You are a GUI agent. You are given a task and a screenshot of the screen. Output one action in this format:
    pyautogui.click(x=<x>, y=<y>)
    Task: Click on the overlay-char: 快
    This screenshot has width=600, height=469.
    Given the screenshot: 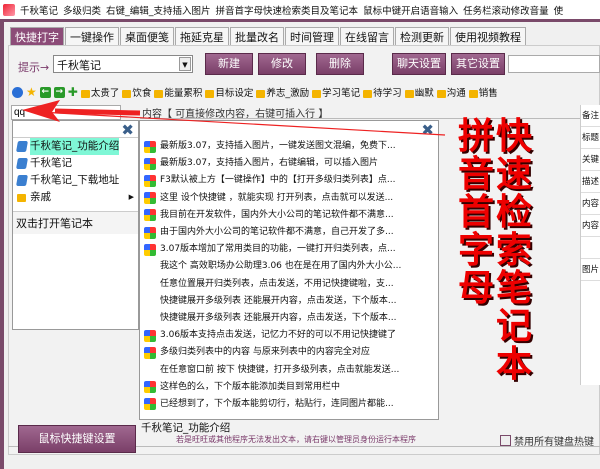 What is the action you would take?
    pyautogui.click(x=514, y=136)
    